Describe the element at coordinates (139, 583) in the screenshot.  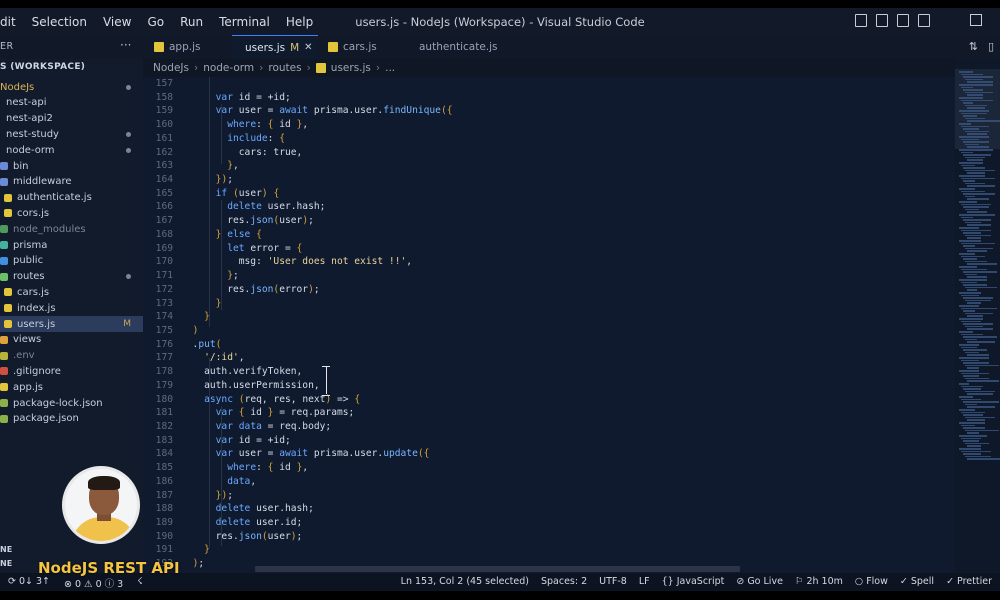
I see `ports-icon: ☇` at that location.